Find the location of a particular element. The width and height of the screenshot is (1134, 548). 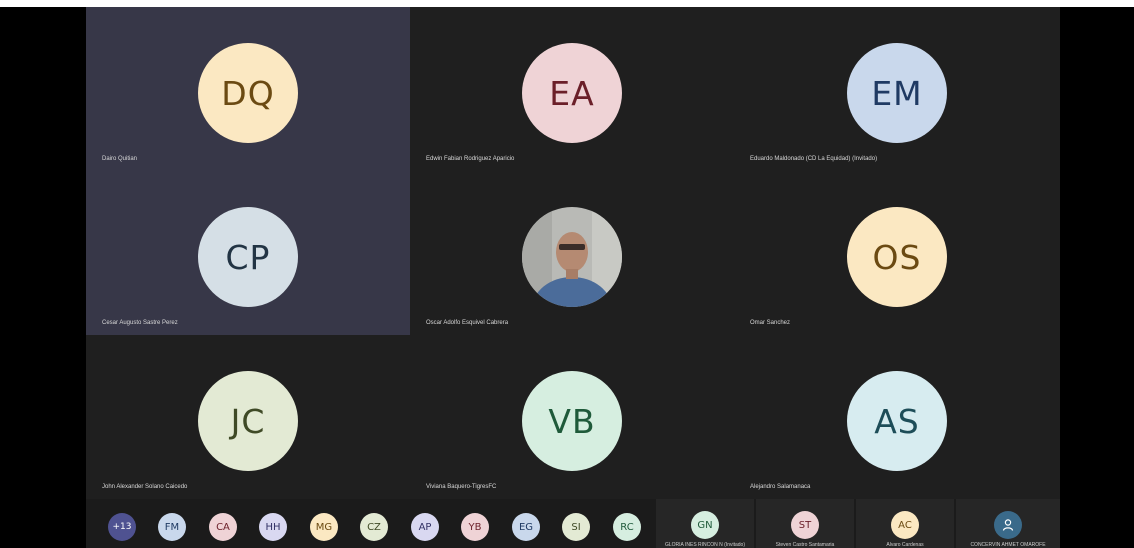

participant-chip: FM is located at coordinates (172, 527).